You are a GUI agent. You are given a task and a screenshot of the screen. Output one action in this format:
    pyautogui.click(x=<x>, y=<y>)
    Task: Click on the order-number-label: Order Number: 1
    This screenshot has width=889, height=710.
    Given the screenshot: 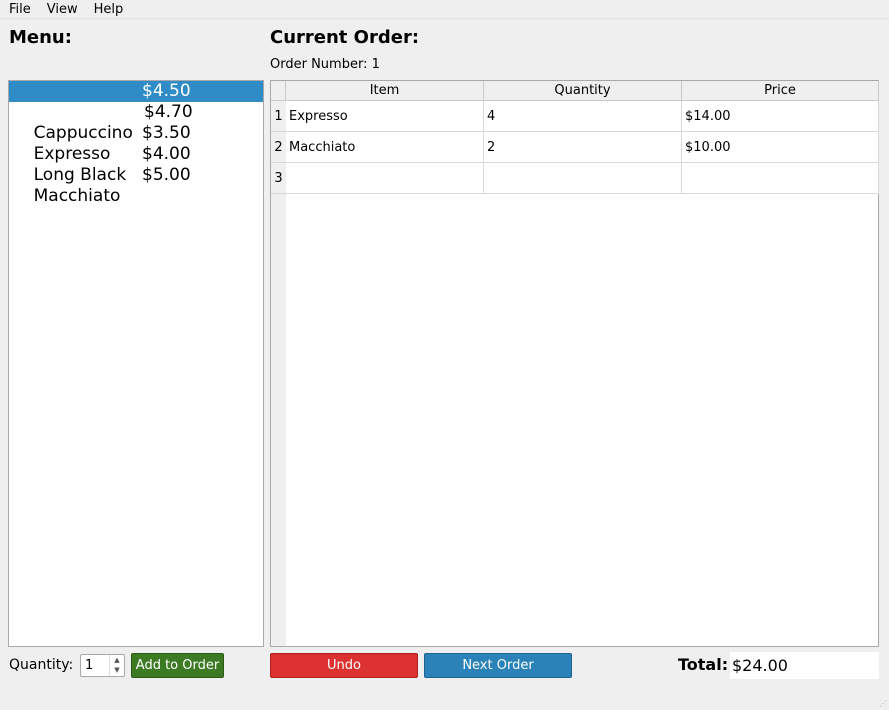 What is the action you would take?
    pyautogui.click(x=325, y=64)
    